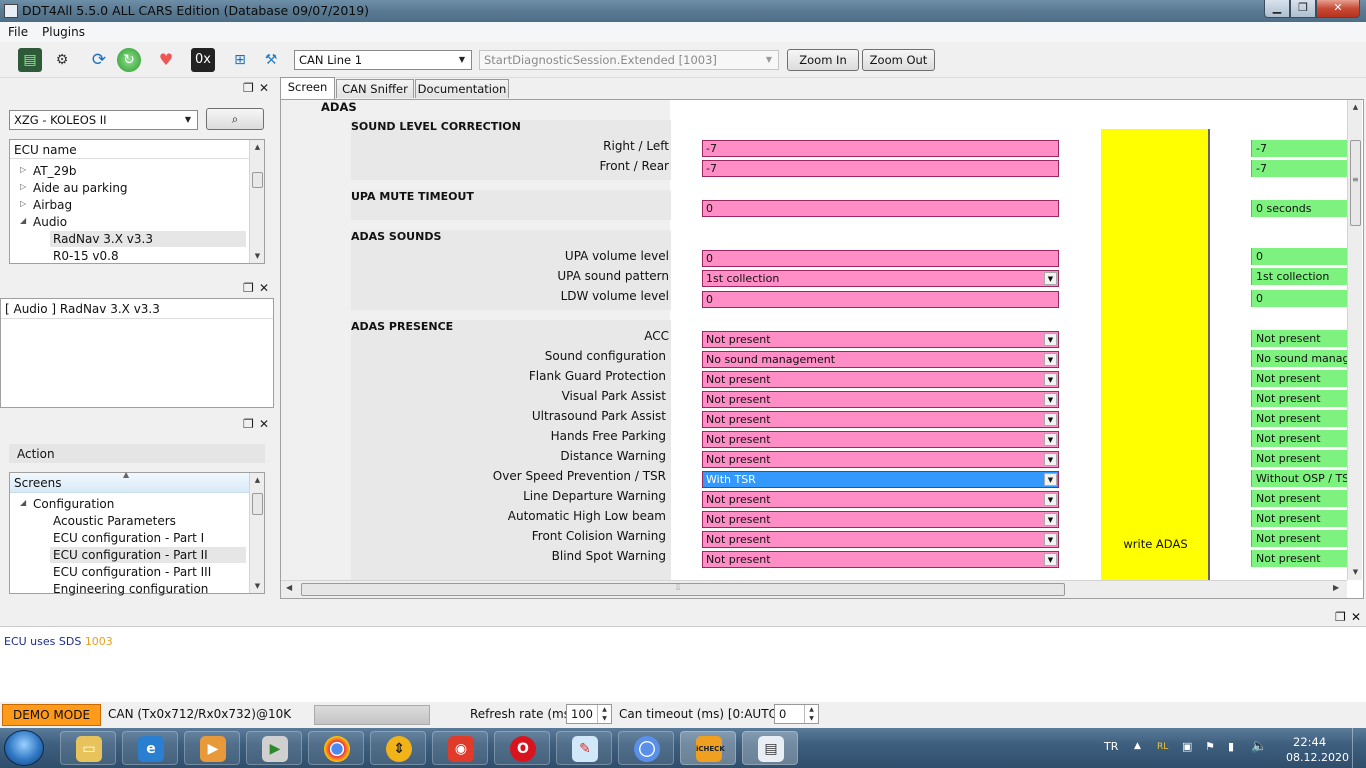  I want to click on connect-icon: ↻, so click(129, 60).